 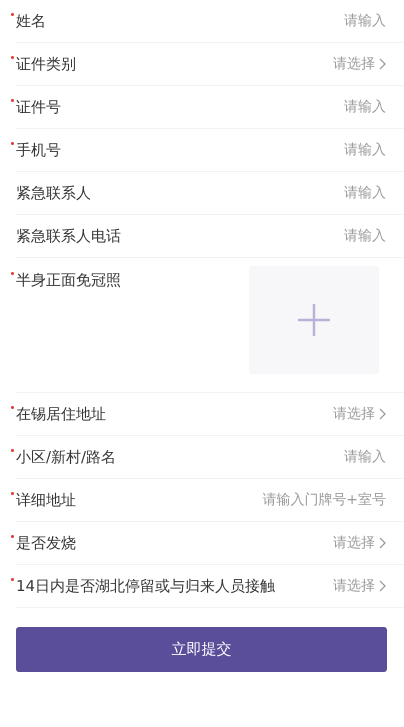 I want to click on field-label: 是否发烧, so click(x=46, y=543).